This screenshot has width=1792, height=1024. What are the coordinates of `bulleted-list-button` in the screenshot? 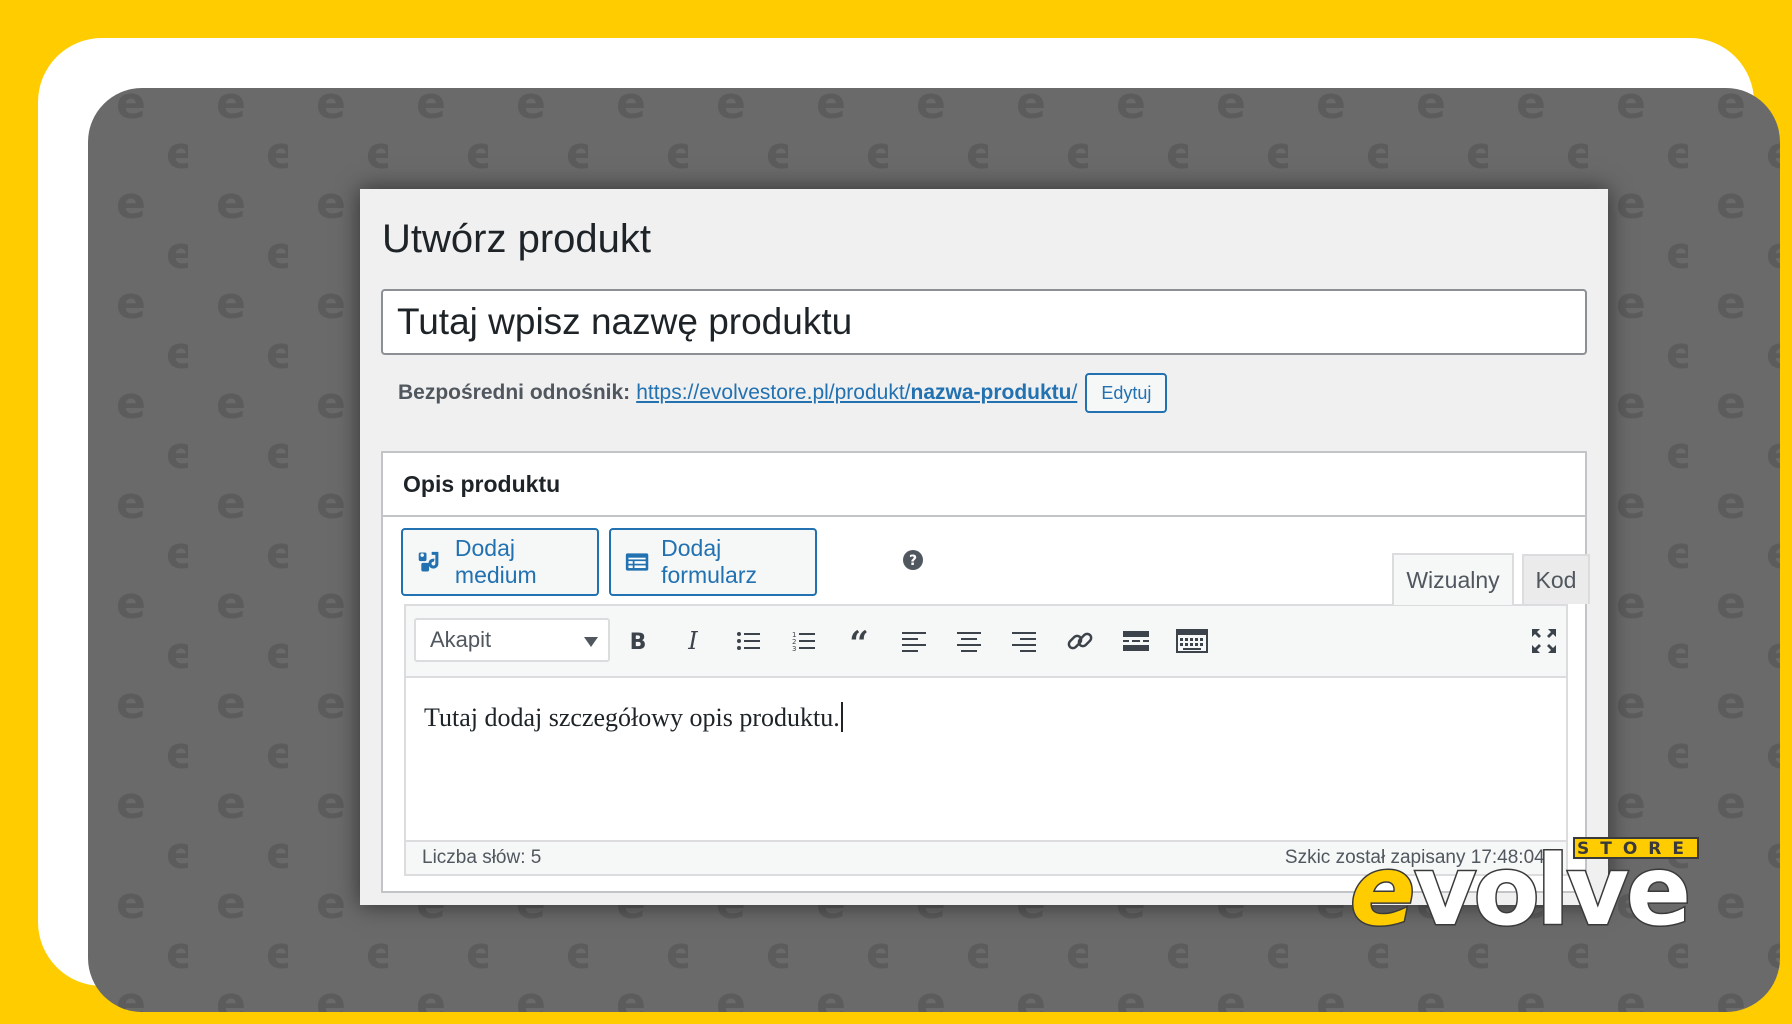 It's located at (749, 641).